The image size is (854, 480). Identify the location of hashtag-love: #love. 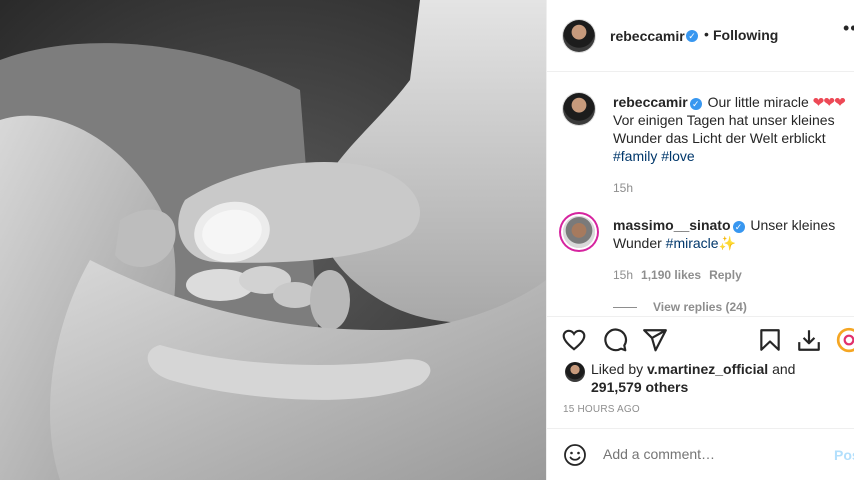
(677, 156).